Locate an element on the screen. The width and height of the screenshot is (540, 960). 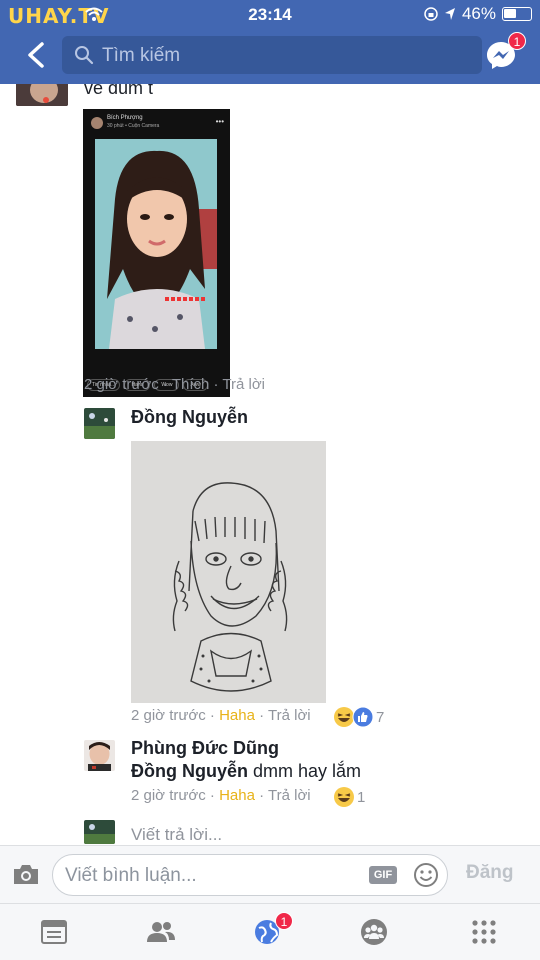
tab-friends is located at coordinates (160, 933).